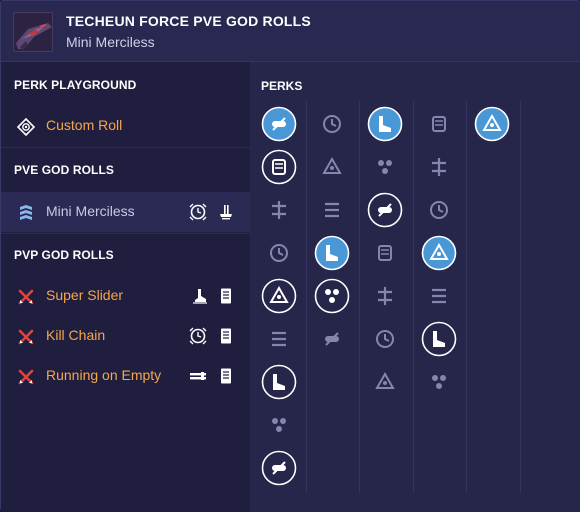 This screenshot has height=512, width=580. Describe the element at coordinates (125, 336) in the screenshot. I see `sidebar-item-kill-chain: Kill Chain` at that location.